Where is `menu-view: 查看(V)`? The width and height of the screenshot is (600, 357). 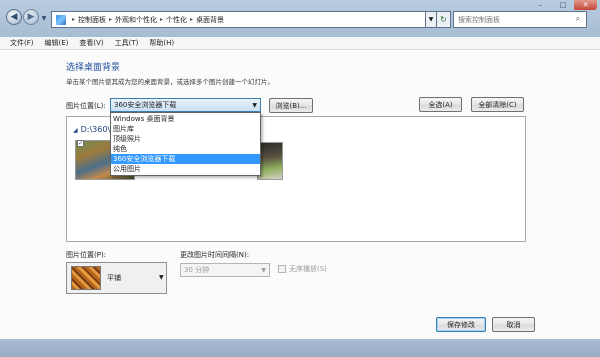 menu-view: 查看(V) is located at coordinates (91, 43).